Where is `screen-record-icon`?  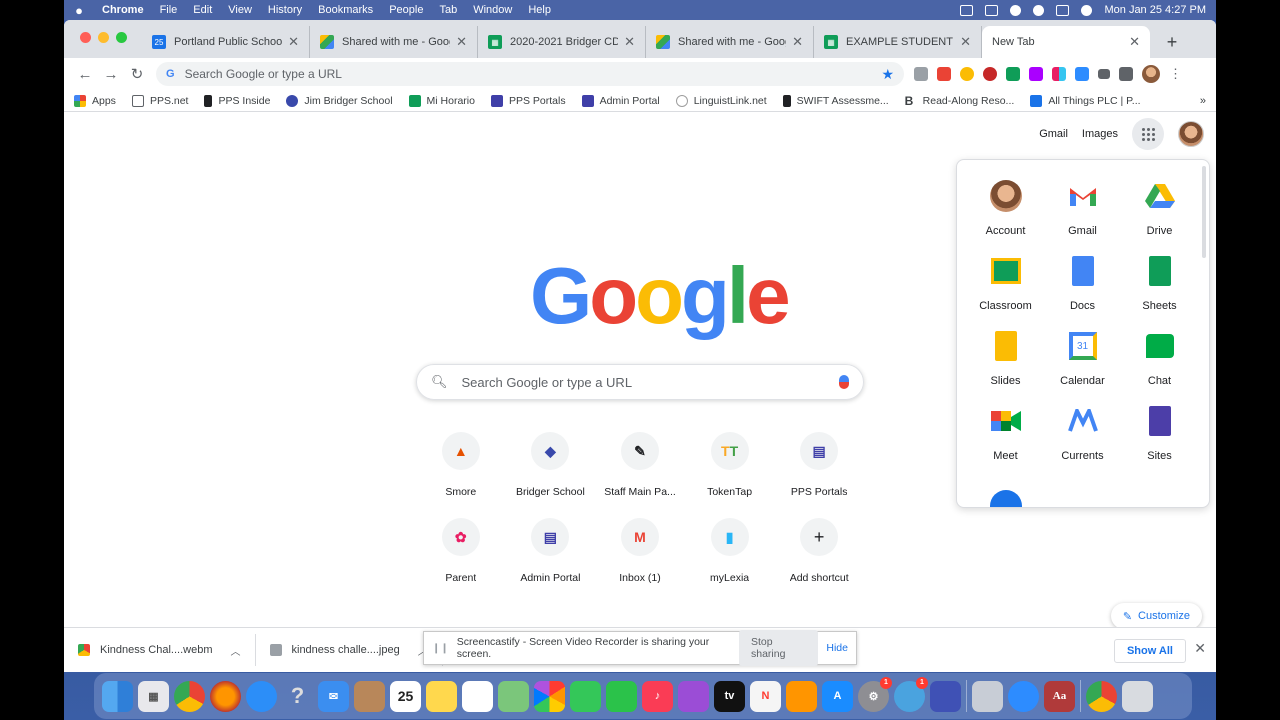
screen-record-icon is located at coordinates (967, 10).